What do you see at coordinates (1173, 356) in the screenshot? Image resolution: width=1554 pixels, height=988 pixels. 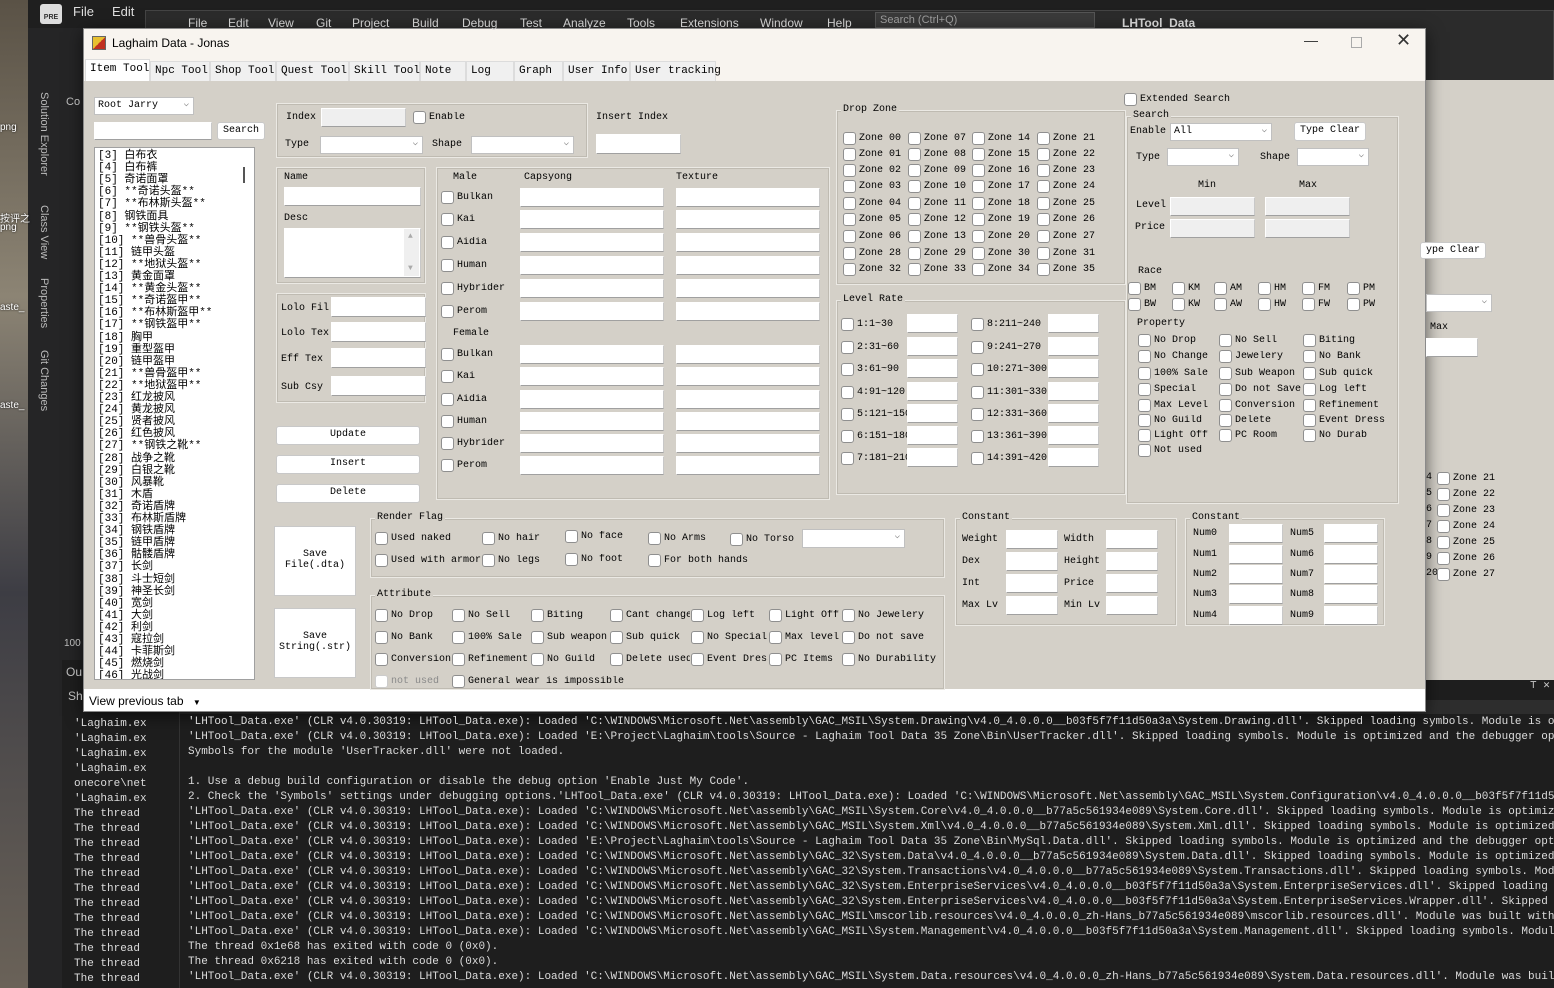 I see `property-checkbox: No Change` at bounding box center [1173, 356].